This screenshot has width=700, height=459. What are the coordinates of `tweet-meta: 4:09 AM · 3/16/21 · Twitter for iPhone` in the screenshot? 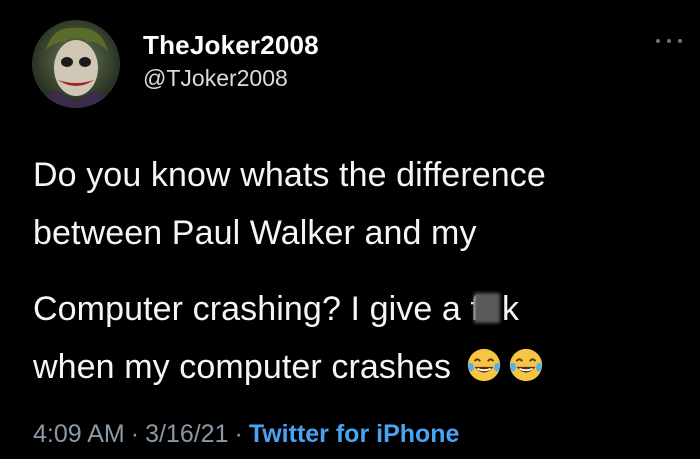 It's located at (246, 434).